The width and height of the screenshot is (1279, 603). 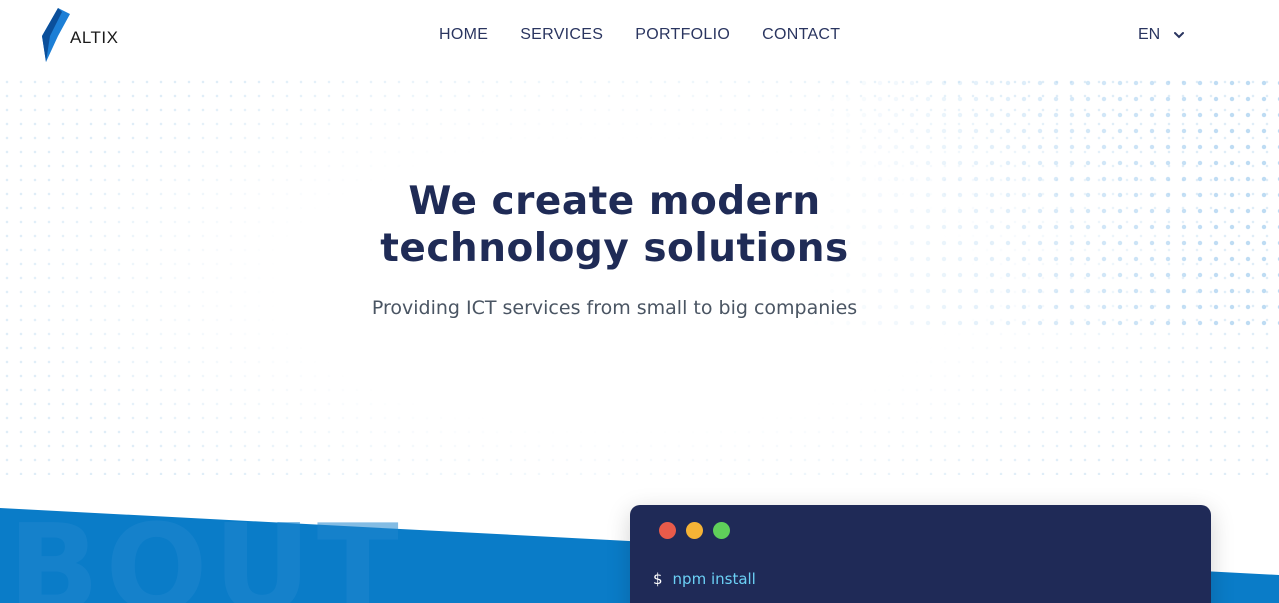 I want to click on site-header: ALTIX HOME SERVICES PORTFOLIO CONTACT EN, so click(x=639, y=36).